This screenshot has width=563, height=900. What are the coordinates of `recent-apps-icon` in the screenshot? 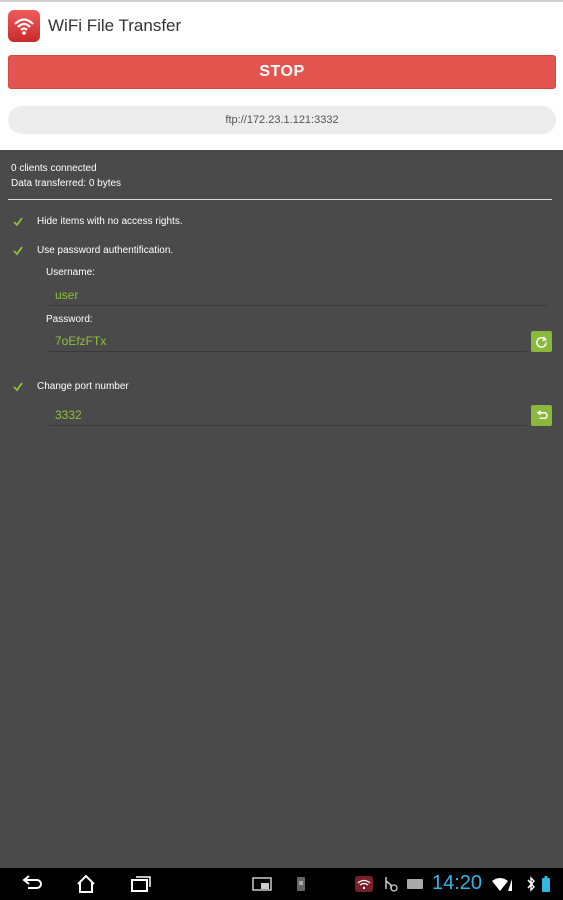 It's located at (141, 884).